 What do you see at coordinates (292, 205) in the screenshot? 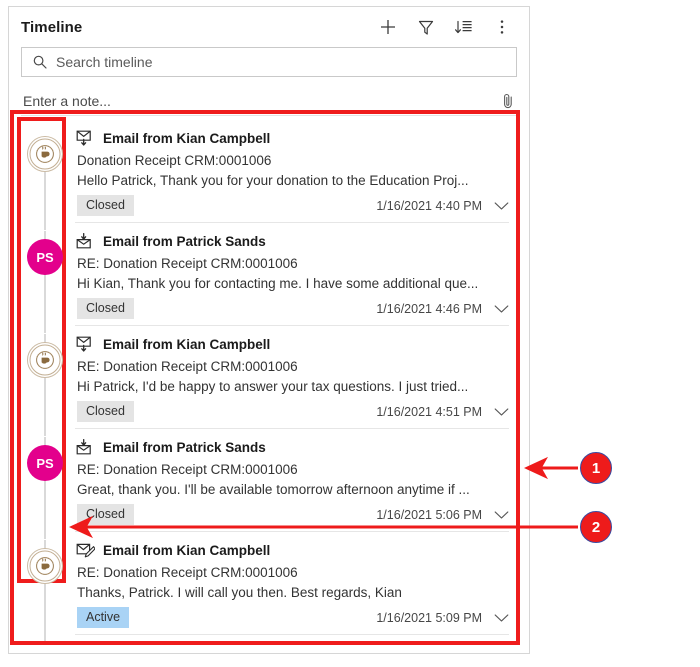
I see `timeline-record-footer: Closed 1/16/2021 4:40 PM` at bounding box center [292, 205].